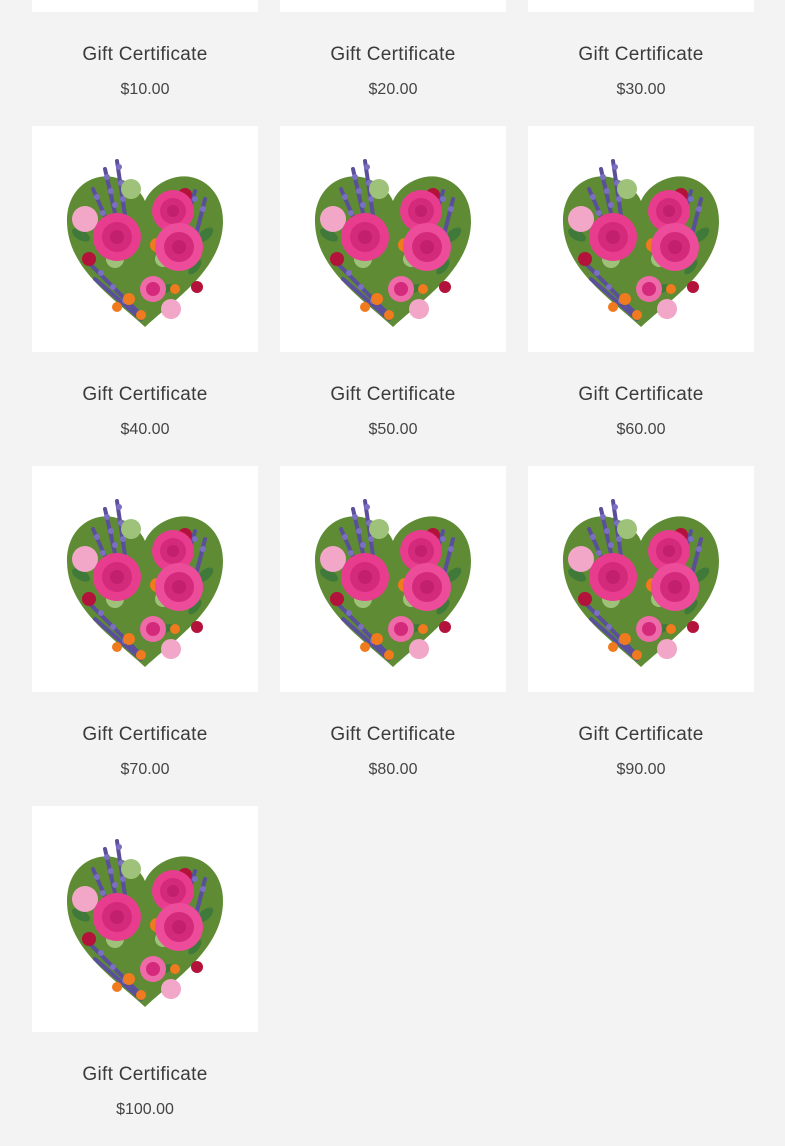 The width and height of the screenshot is (785, 1146). I want to click on product-card: Gift Certificate $30.00, so click(641, 63).